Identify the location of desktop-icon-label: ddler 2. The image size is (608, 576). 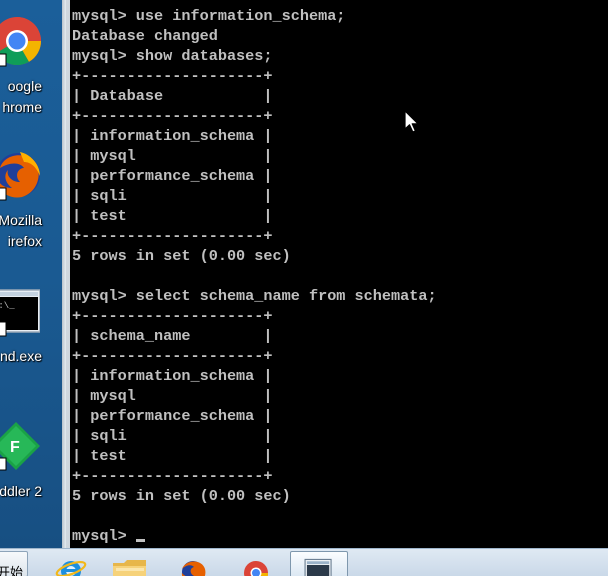
(21, 491).